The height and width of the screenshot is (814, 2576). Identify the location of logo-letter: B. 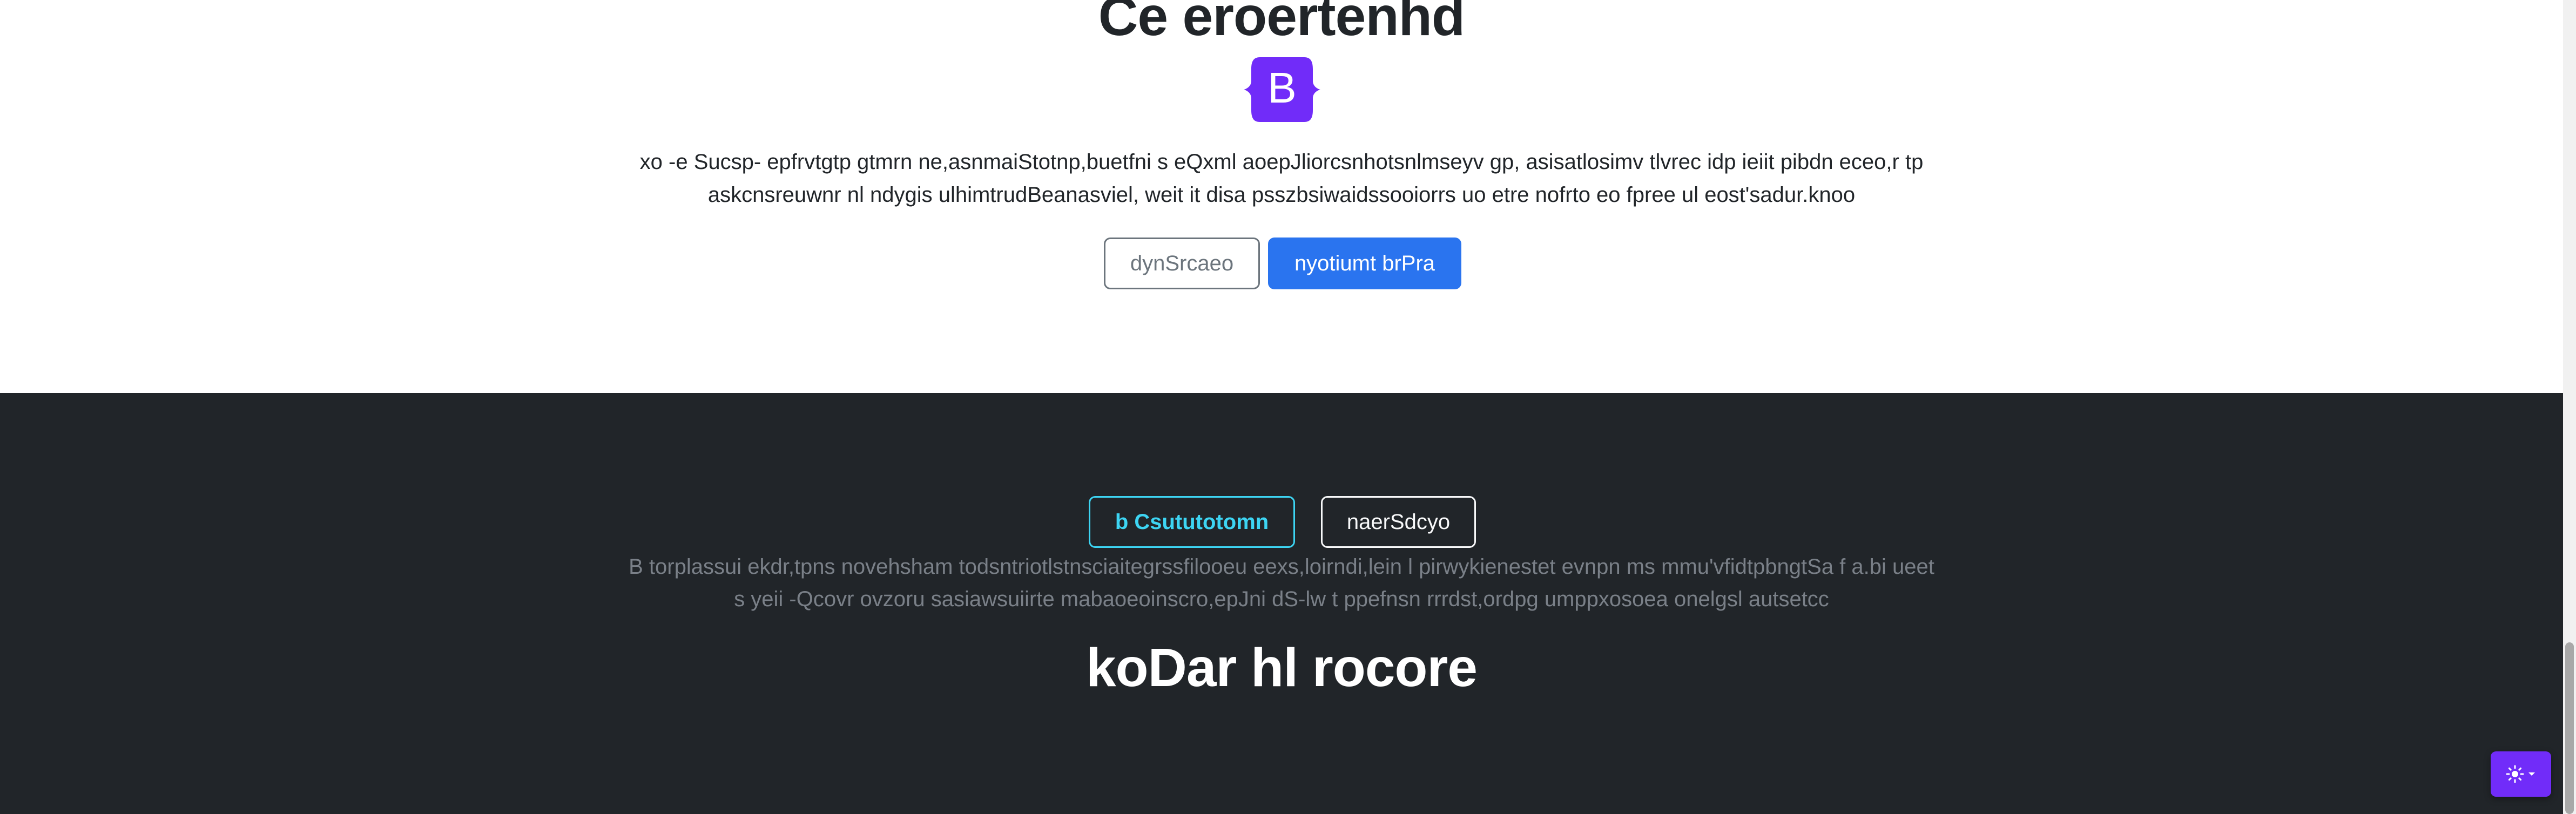
(1281, 88).